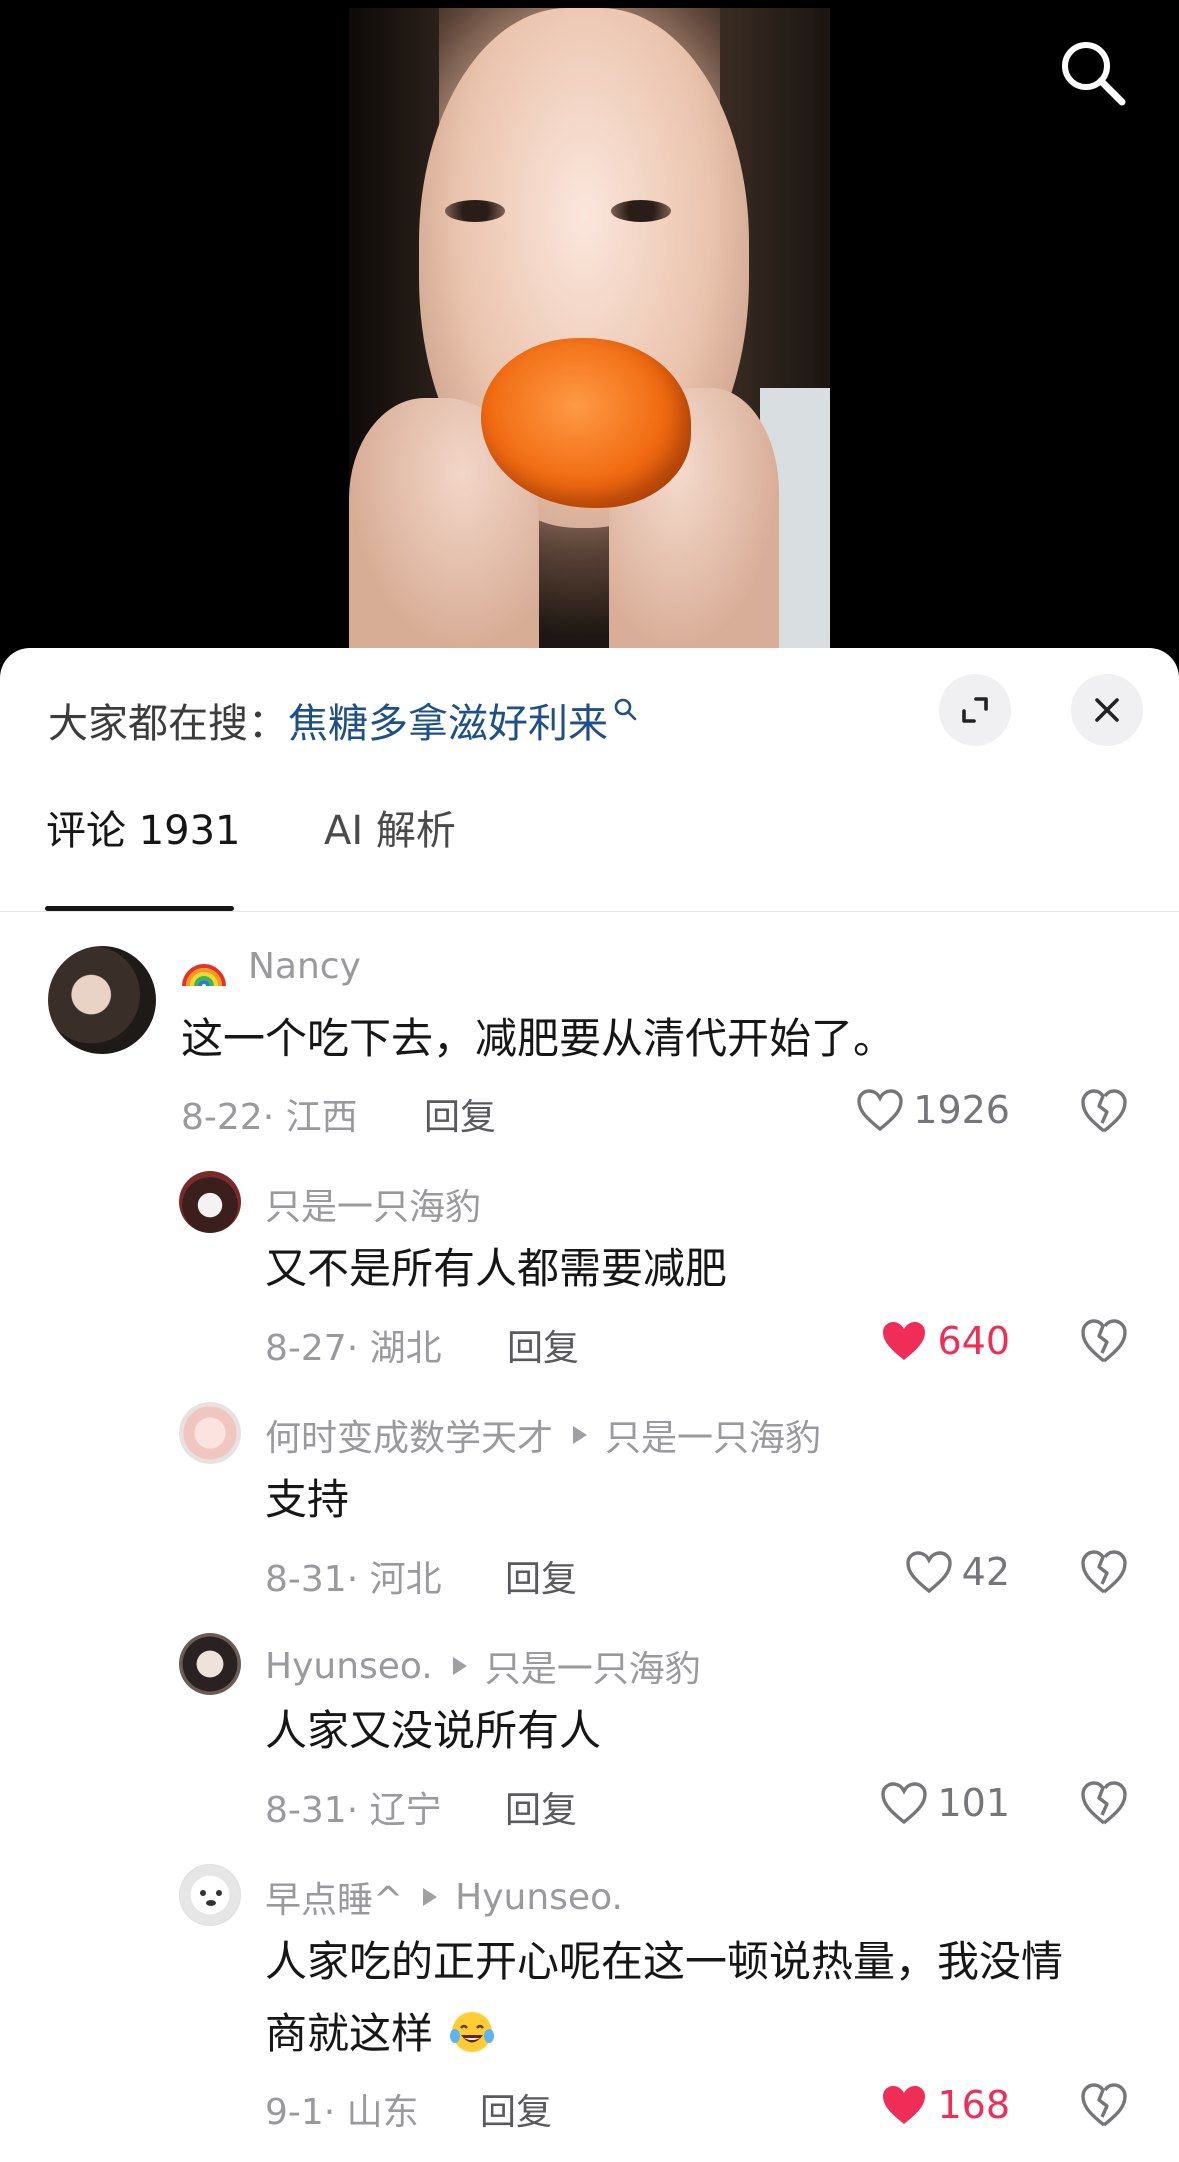 This screenshot has width=1179, height=2162. What do you see at coordinates (444, 1897) in the screenshot?
I see `comment-username: 早点睡^ Hyunseo.` at bounding box center [444, 1897].